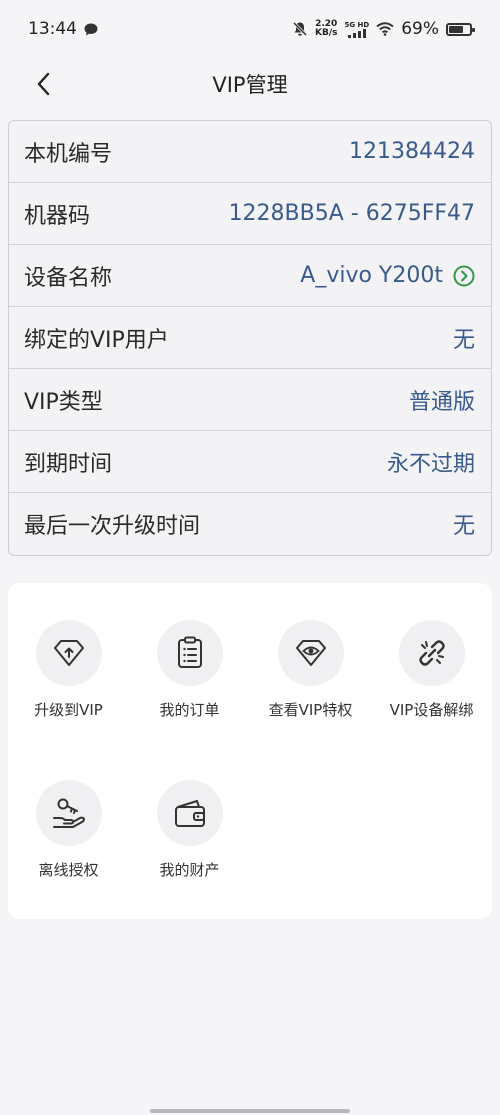  I want to click on wallet-icon, so click(189, 813).